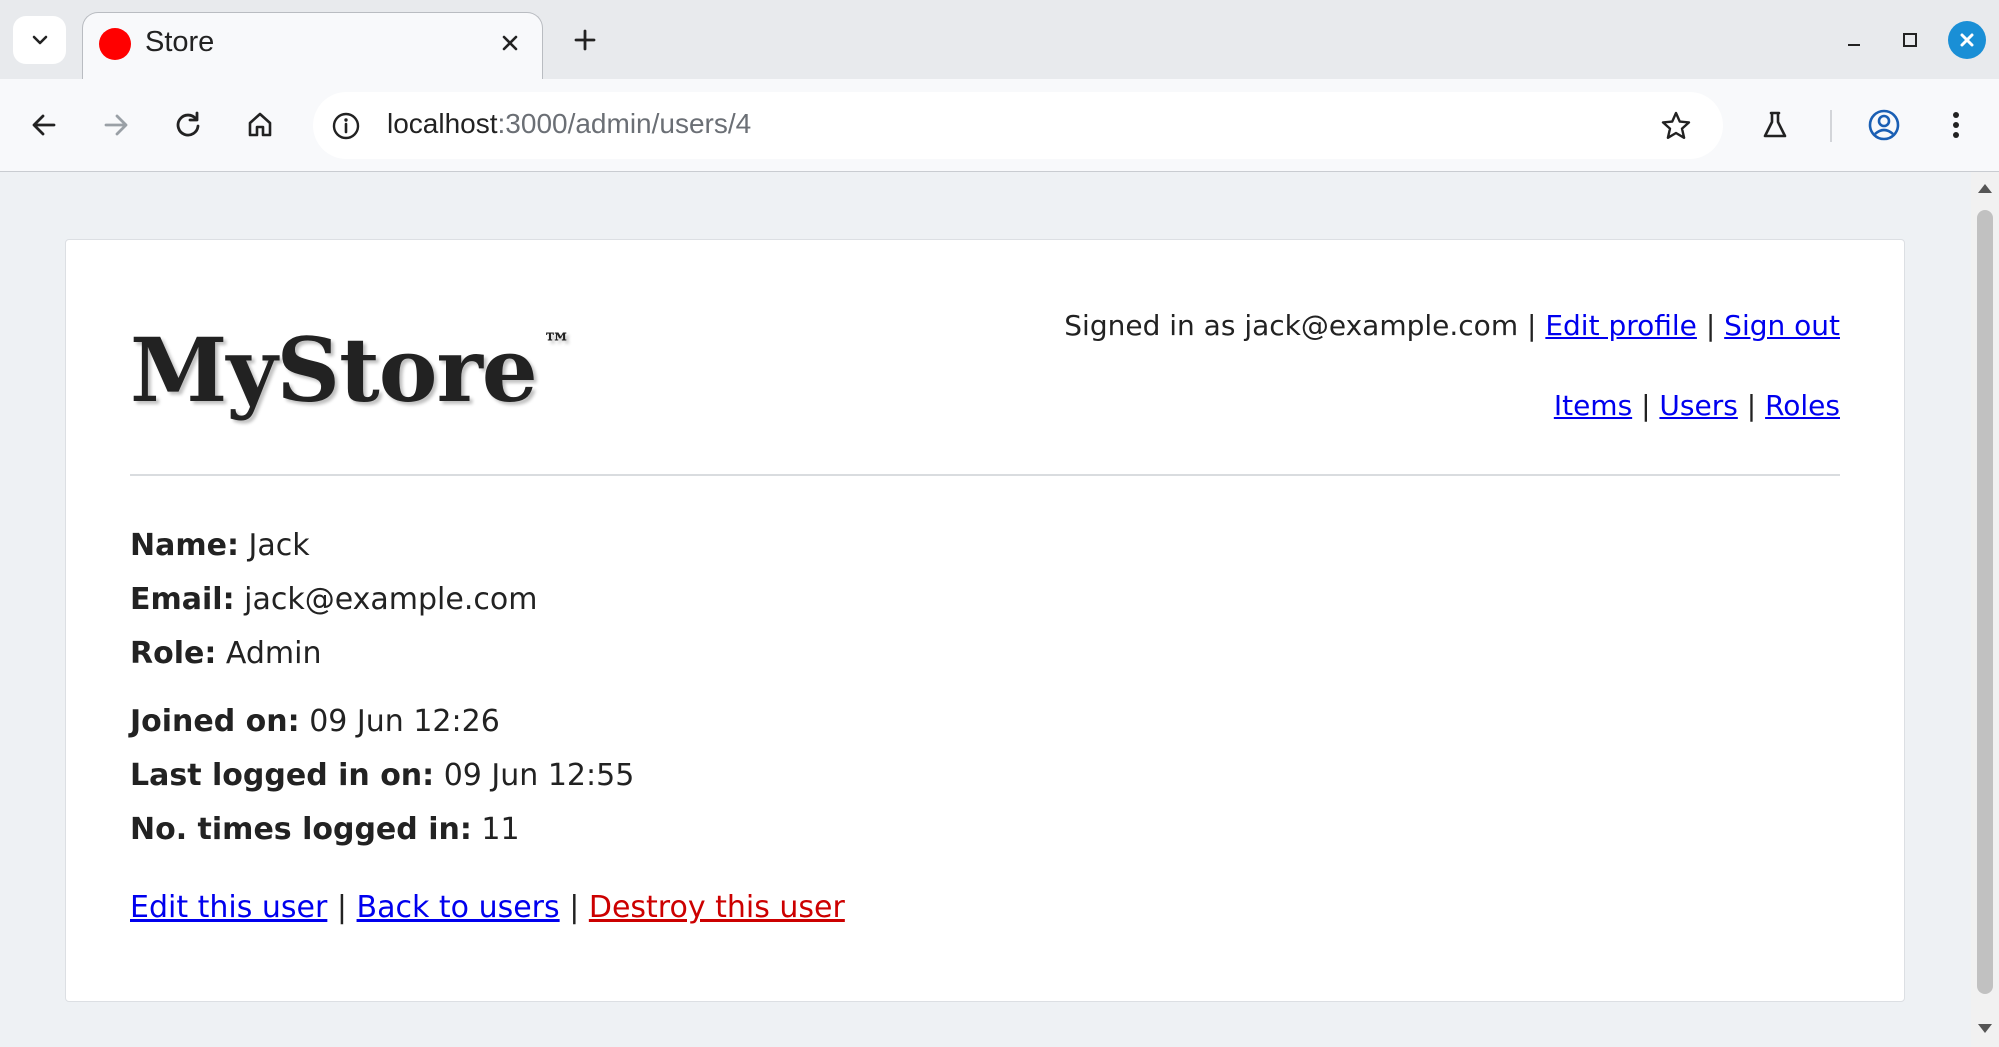 The image size is (1999, 1047). I want to click on last-login-row: Last logged in on: 09 Jun 12:55, so click(382, 775).